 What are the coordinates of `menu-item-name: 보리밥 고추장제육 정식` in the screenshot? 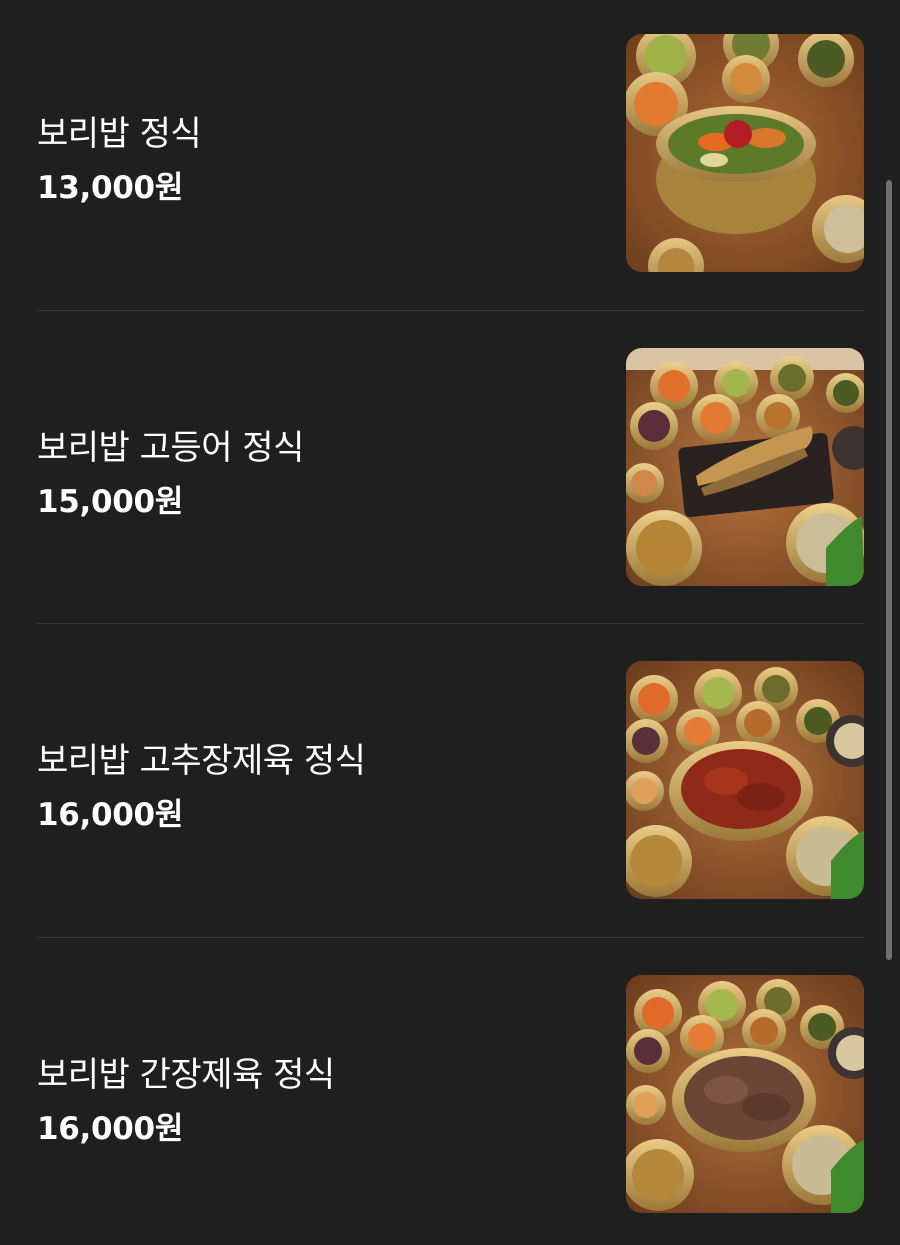 It's located at (201, 761).